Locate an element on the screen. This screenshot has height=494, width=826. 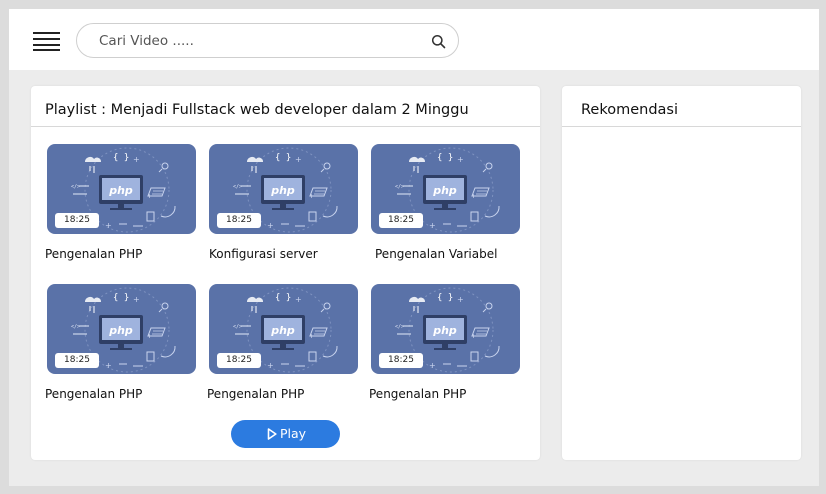
play-button: Play is located at coordinates (285, 434).